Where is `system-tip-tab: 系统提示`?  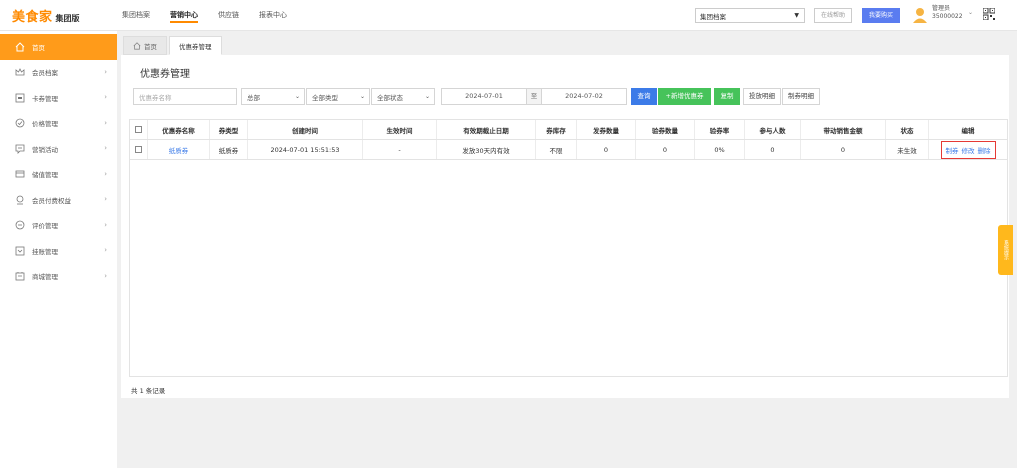
system-tip-tab: 系统提示 is located at coordinates (1005, 250).